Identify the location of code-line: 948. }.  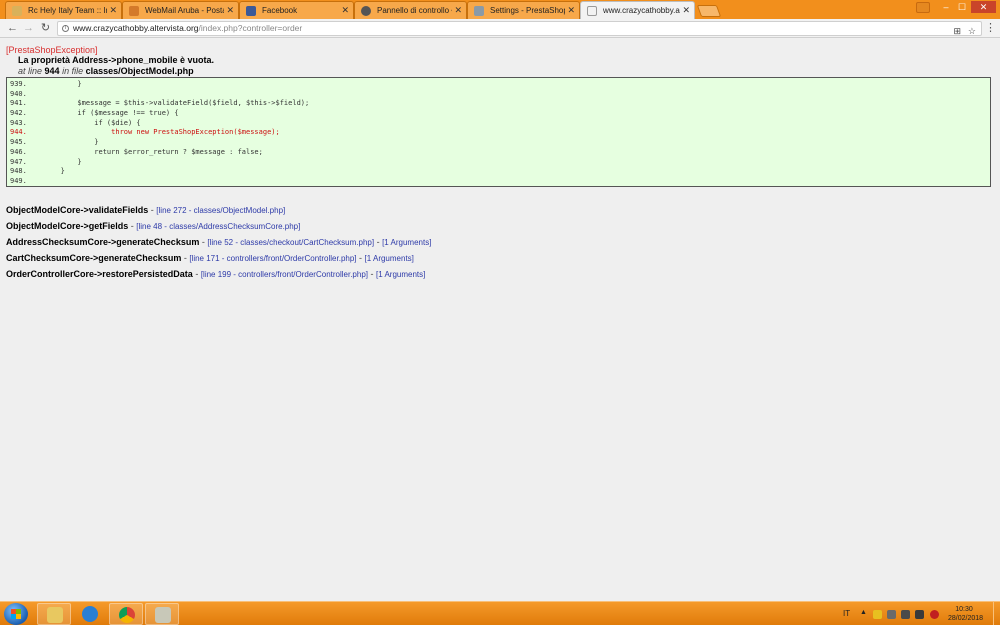
(37, 171).